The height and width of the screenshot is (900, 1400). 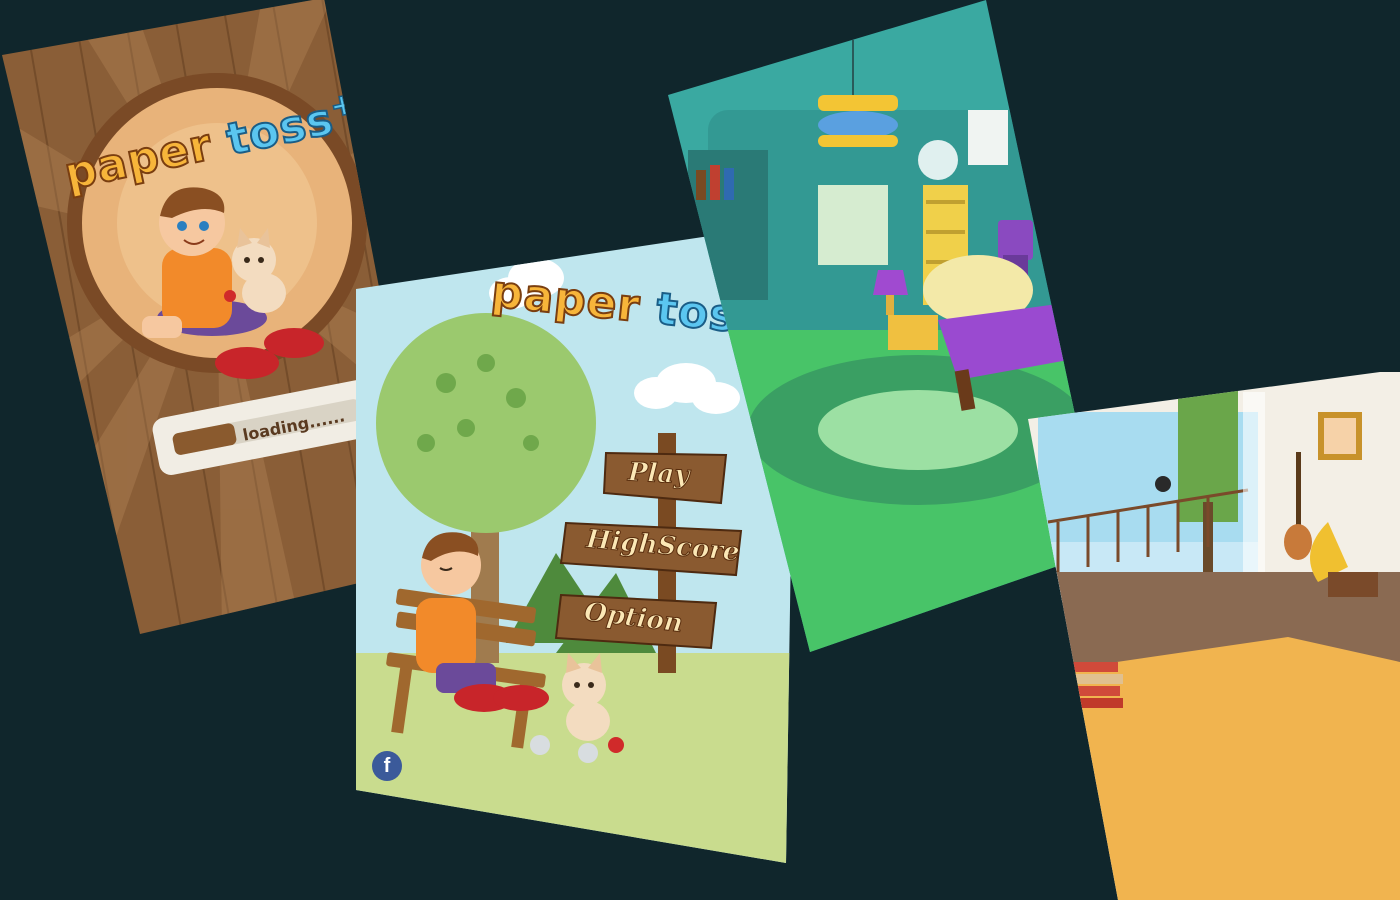 What do you see at coordinates (387, 766) in the screenshot?
I see `facebook-icon: f` at bounding box center [387, 766].